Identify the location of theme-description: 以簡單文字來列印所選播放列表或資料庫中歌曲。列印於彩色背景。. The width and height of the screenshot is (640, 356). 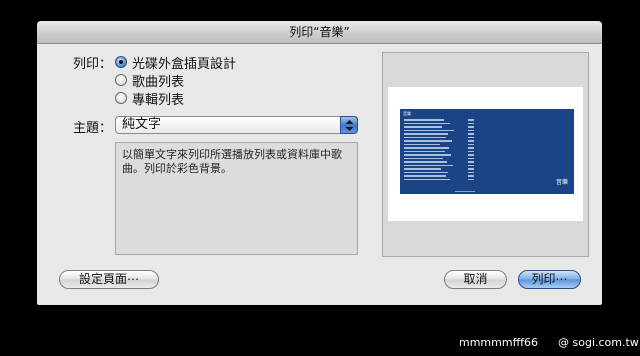
(236, 198).